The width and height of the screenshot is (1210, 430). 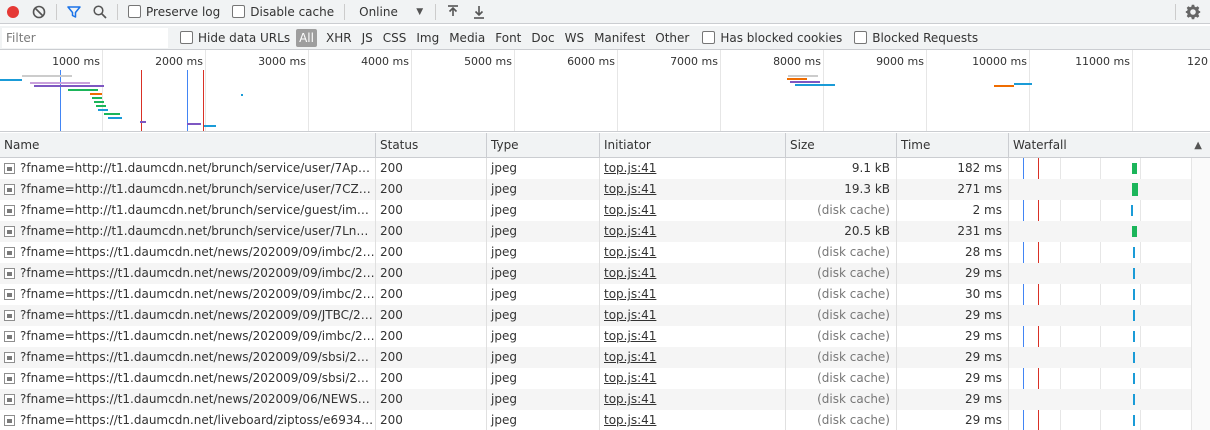 What do you see at coordinates (916, 38) in the screenshot?
I see `blocked-requests-checkbox: Blocked Requests` at bounding box center [916, 38].